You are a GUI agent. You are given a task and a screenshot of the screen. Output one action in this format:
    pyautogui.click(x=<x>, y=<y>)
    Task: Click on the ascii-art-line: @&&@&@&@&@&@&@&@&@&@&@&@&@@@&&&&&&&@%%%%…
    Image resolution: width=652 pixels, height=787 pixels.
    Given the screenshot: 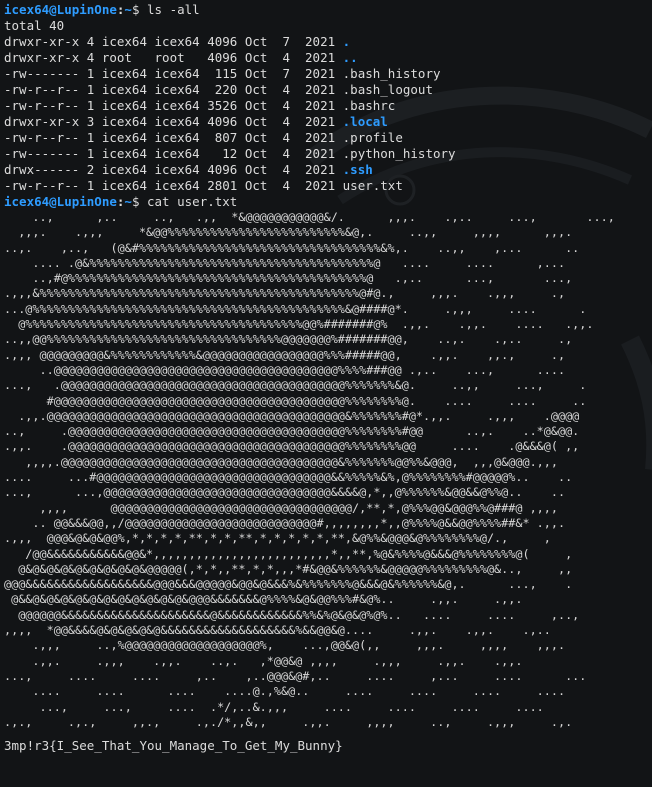 What is the action you would take?
    pyautogui.click(x=263, y=599)
    